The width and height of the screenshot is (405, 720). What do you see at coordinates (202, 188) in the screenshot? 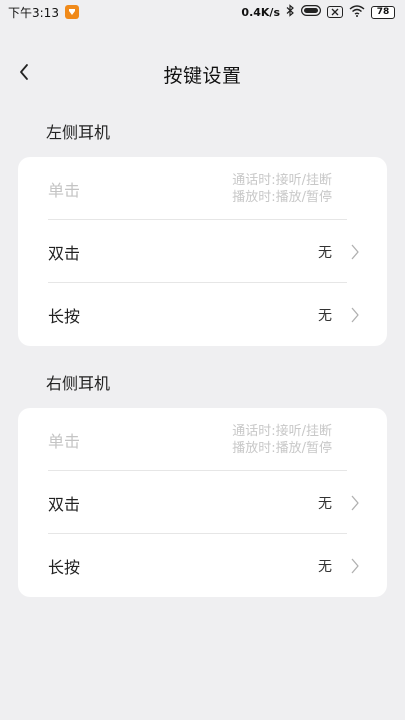
I see `left-single-tap-row: 单击 通话时:接听/挂断 播放时:播放/暂停` at bounding box center [202, 188].